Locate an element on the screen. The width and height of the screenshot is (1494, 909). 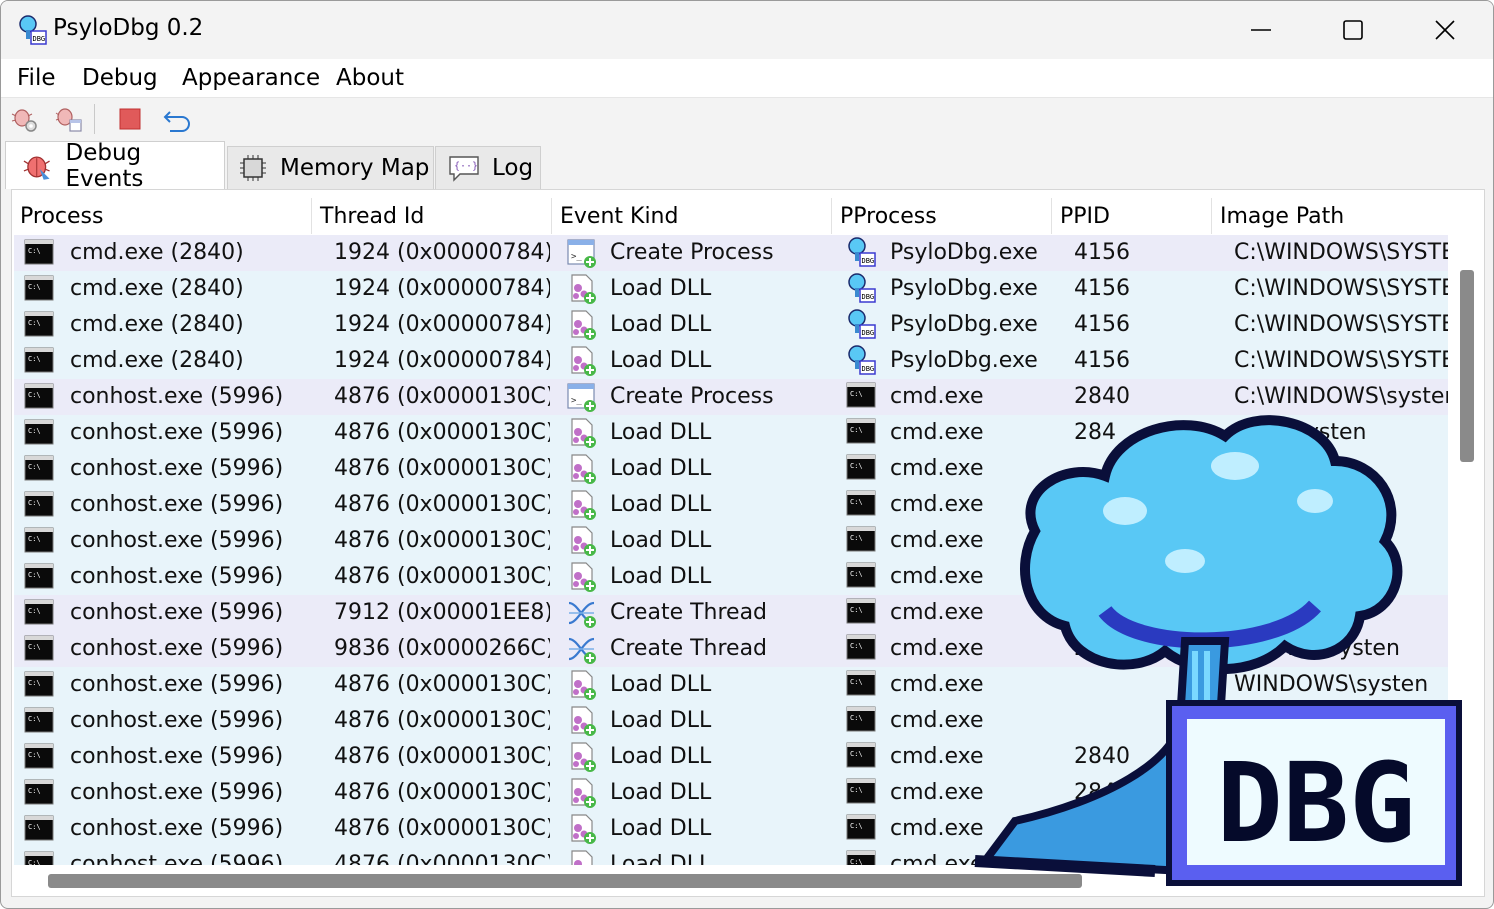
bug-icon is located at coordinates (36, 167).